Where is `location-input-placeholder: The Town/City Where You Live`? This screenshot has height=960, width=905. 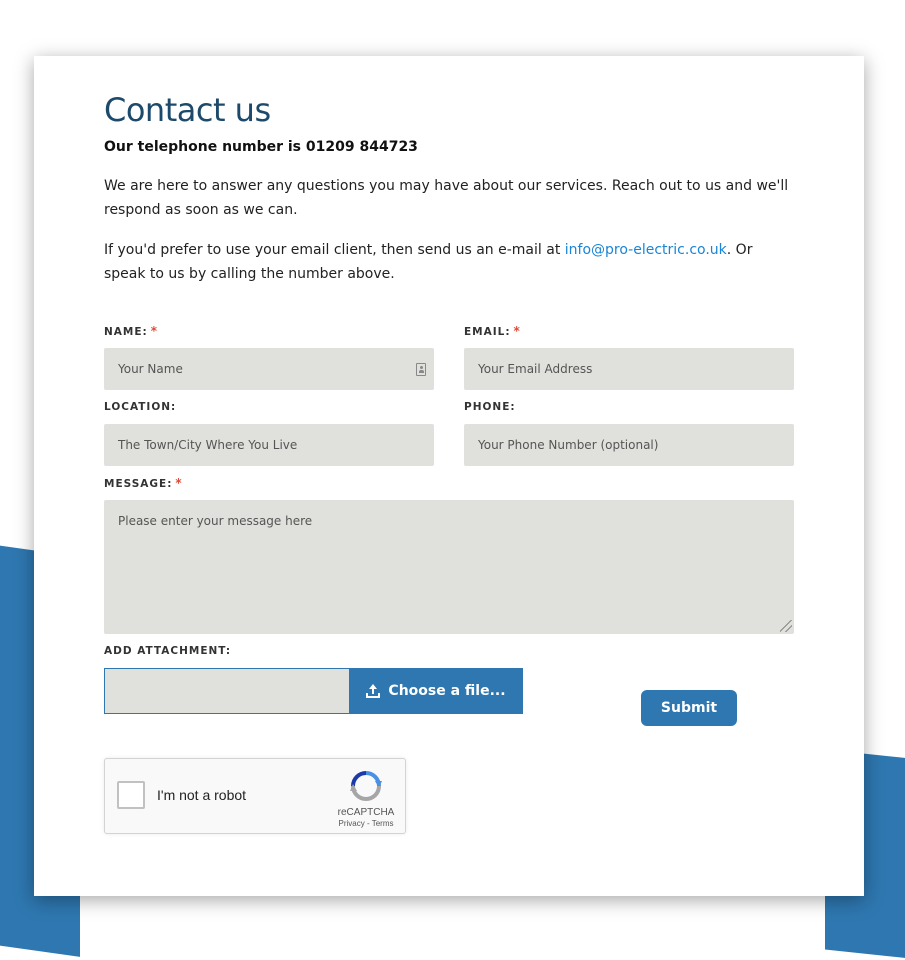 location-input-placeholder: The Town/City Where You Live is located at coordinates (208, 445).